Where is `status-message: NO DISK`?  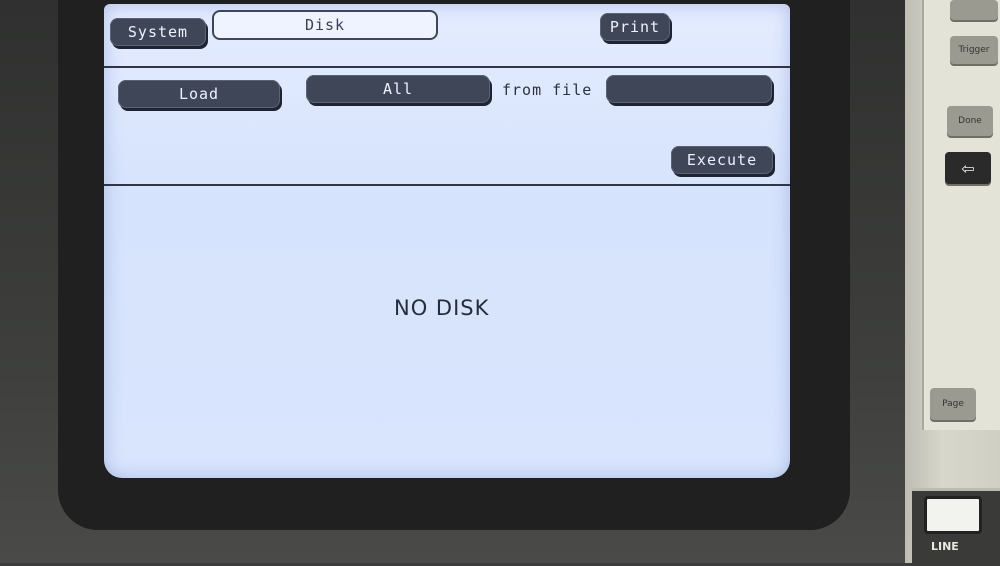
status-message: NO DISK is located at coordinates (442, 308).